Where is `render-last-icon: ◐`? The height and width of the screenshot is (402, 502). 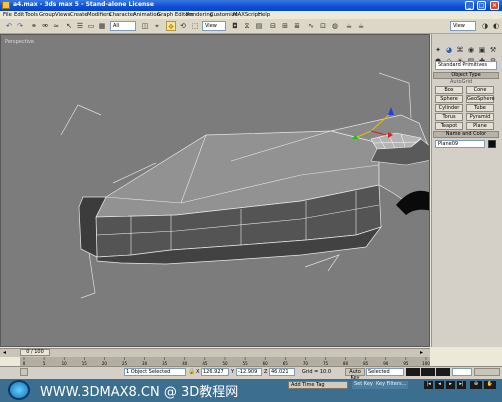
render-last-icon: ◐ is located at coordinates (496, 26).